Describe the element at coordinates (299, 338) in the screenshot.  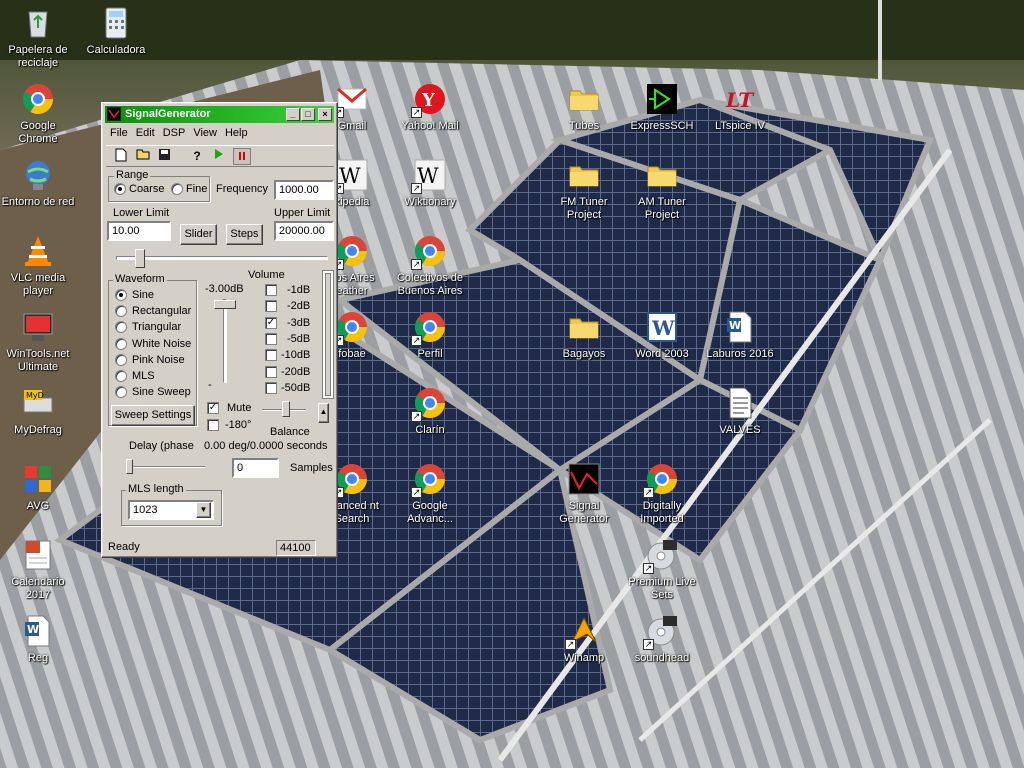
I see `volume-step-label: -5dB` at that location.